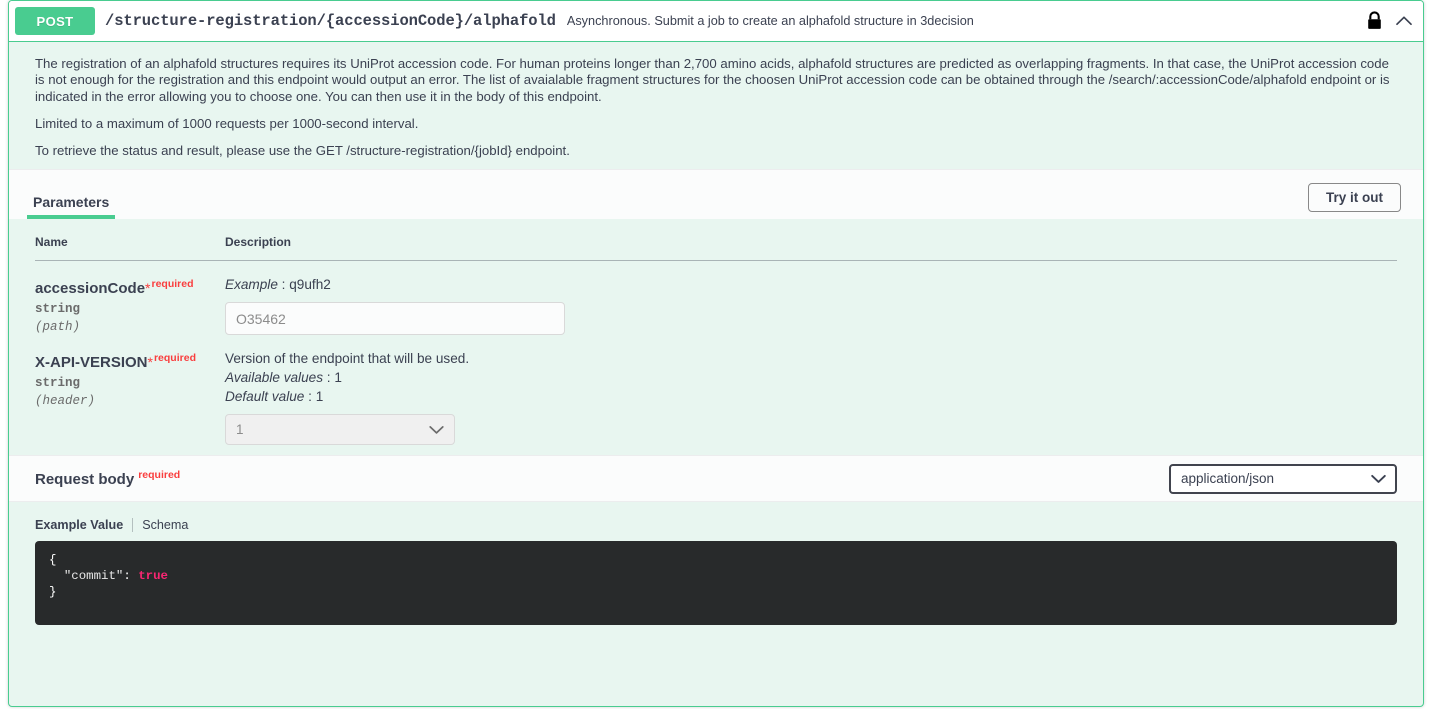  I want to click on tab-schema: Schema, so click(165, 525).